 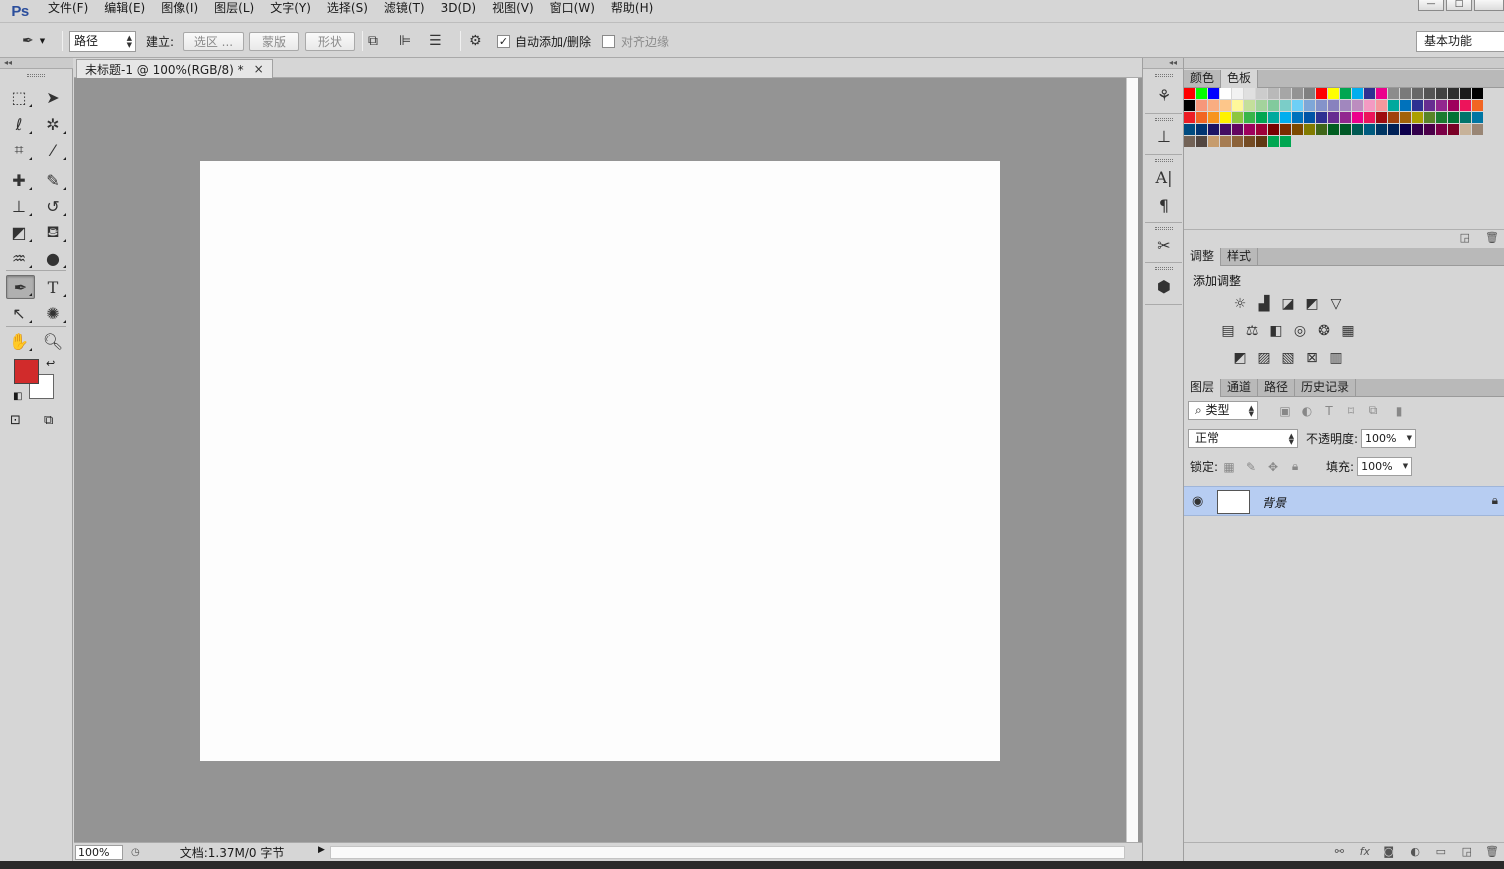 What do you see at coordinates (572, 11) in the screenshot?
I see `menu-window: 窗口(W)` at bounding box center [572, 11].